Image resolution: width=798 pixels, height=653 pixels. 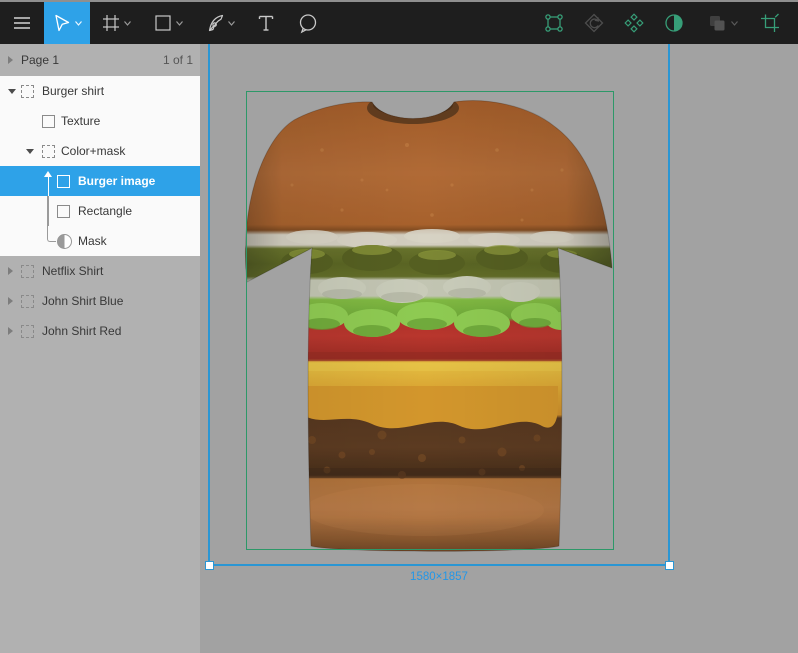 What do you see at coordinates (669, 565) in the screenshot?
I see `resize-handle-bottom-right` at bounding box center [669, 565].